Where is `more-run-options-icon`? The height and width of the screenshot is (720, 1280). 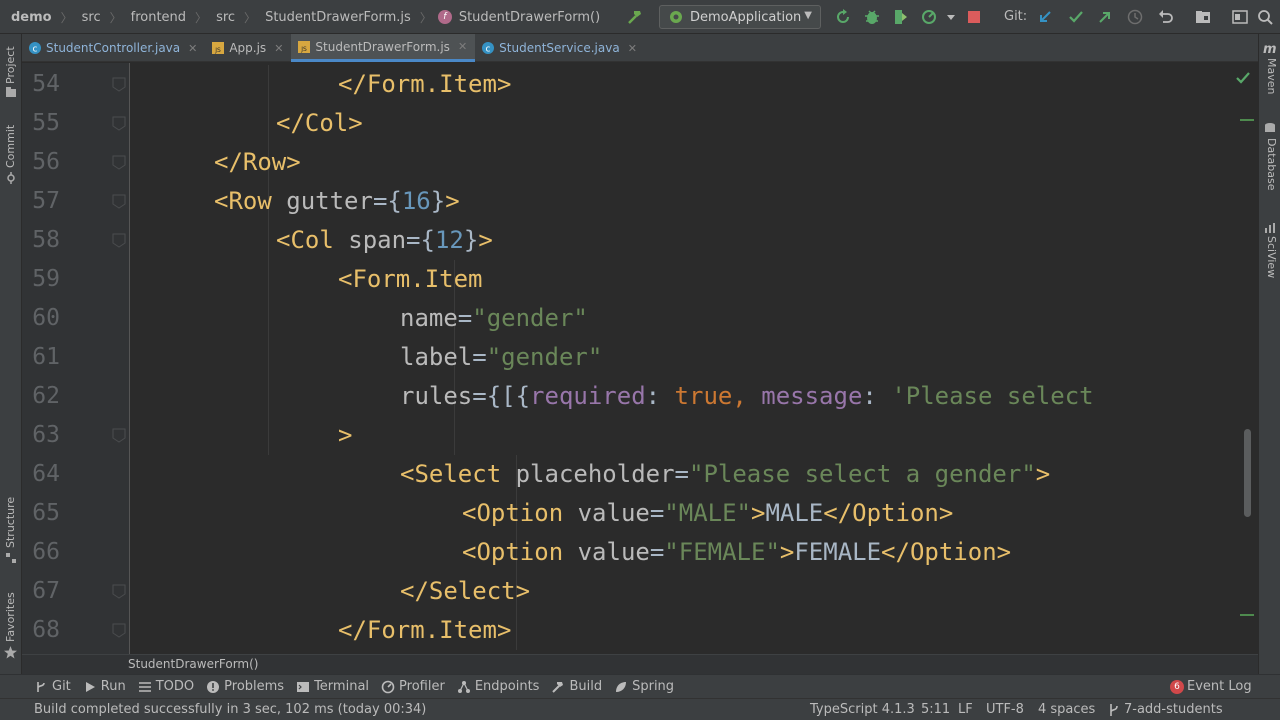 more-run-options-icon is located at coordinates (951, 17).